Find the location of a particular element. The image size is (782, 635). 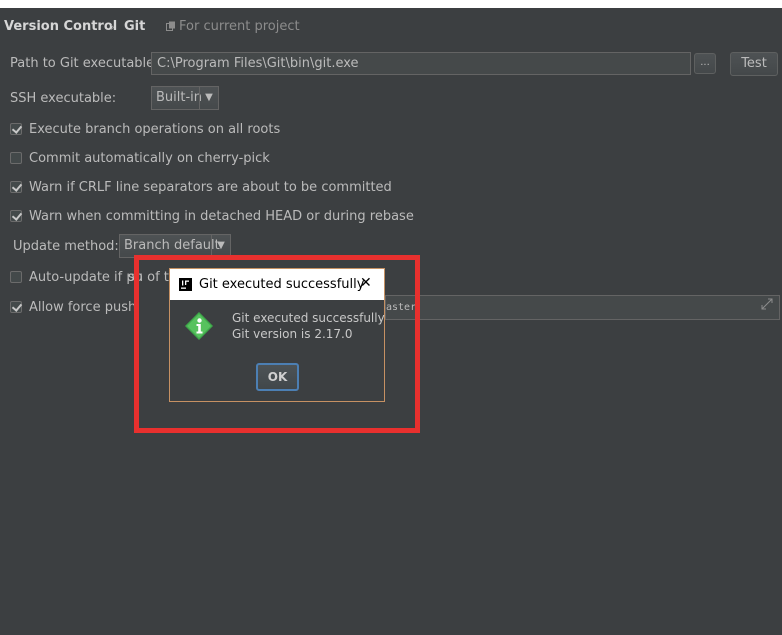

ssh-select: Built-in ▼ is located at coordinates (185, 98).